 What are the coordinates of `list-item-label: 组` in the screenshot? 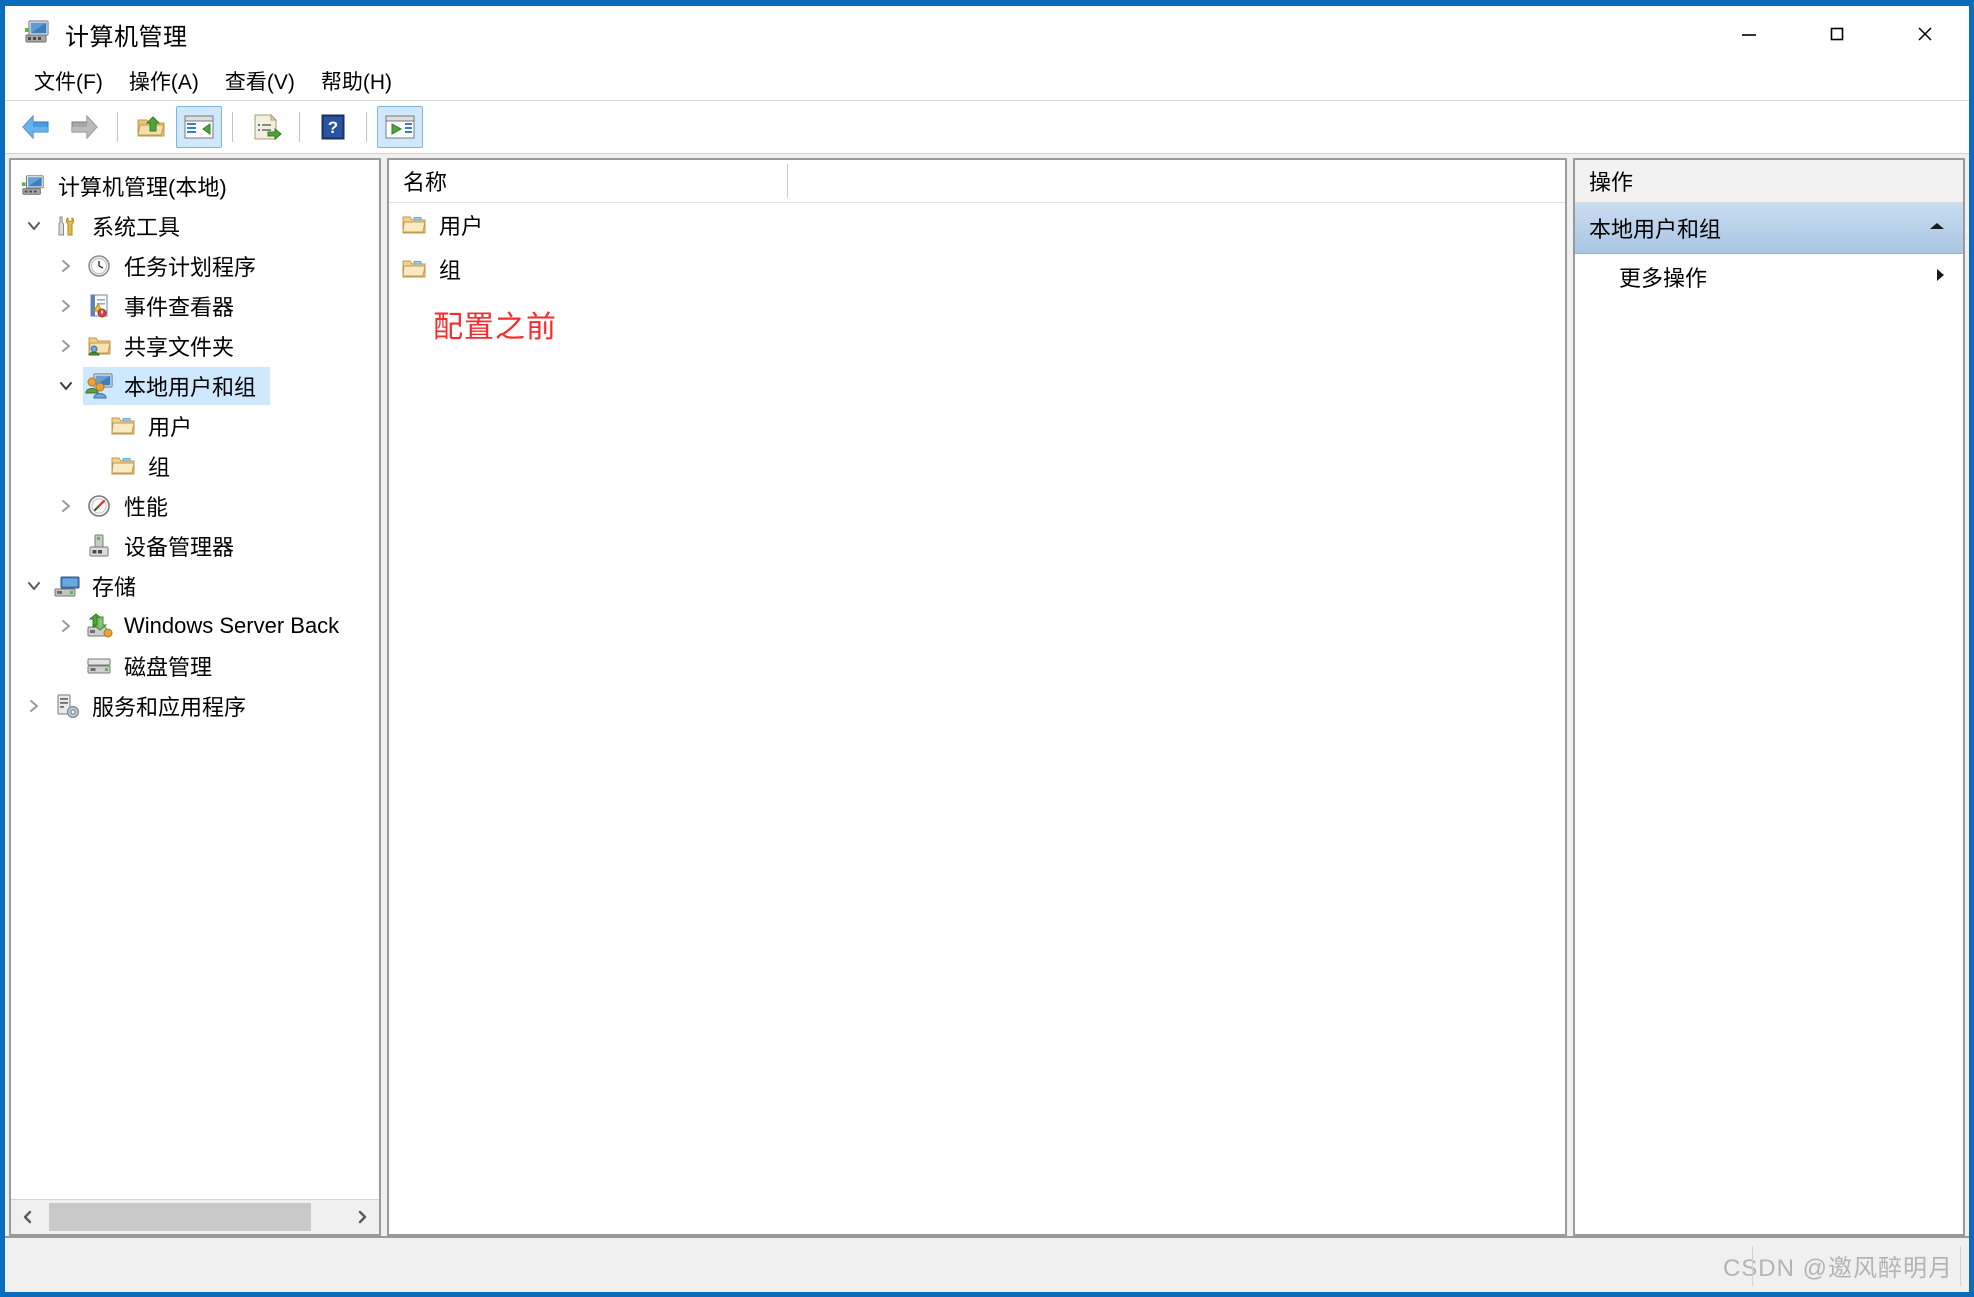 It's located at (450, 270).